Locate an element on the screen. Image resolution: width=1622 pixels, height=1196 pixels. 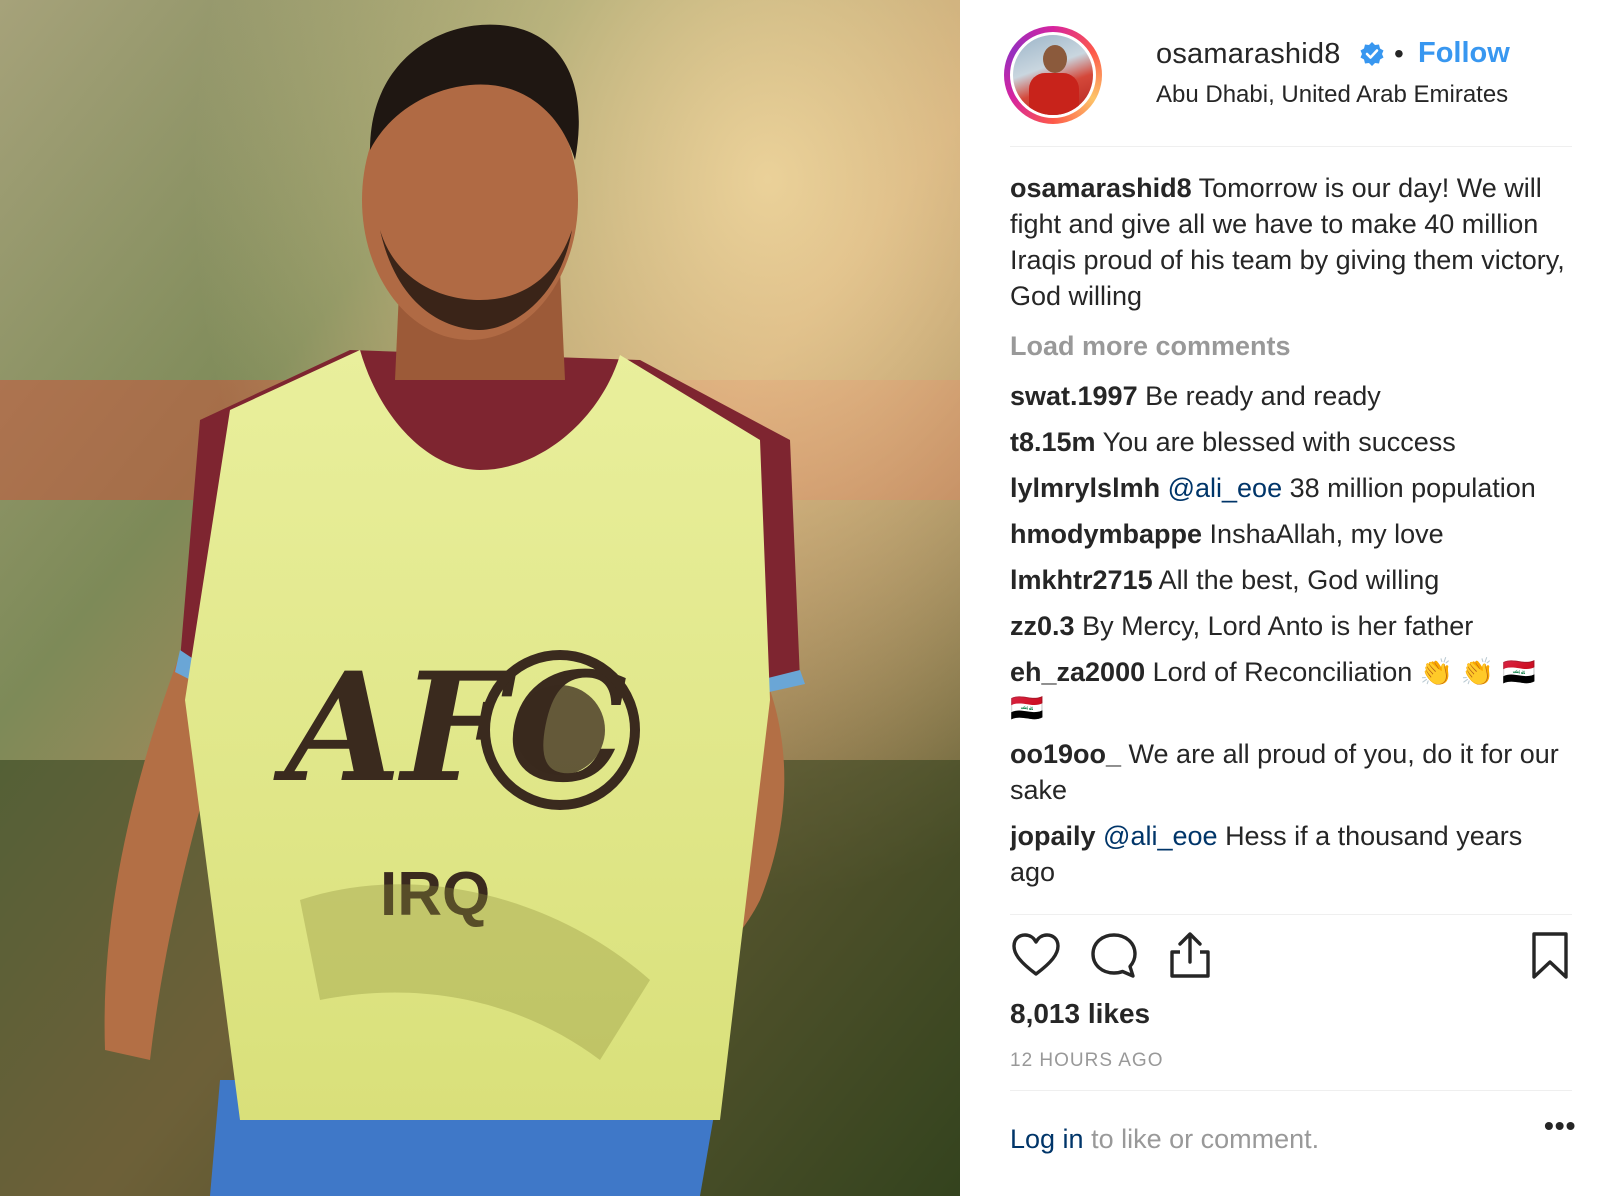
more-options-icon: ••• is located at coordinates (1560, 1126).